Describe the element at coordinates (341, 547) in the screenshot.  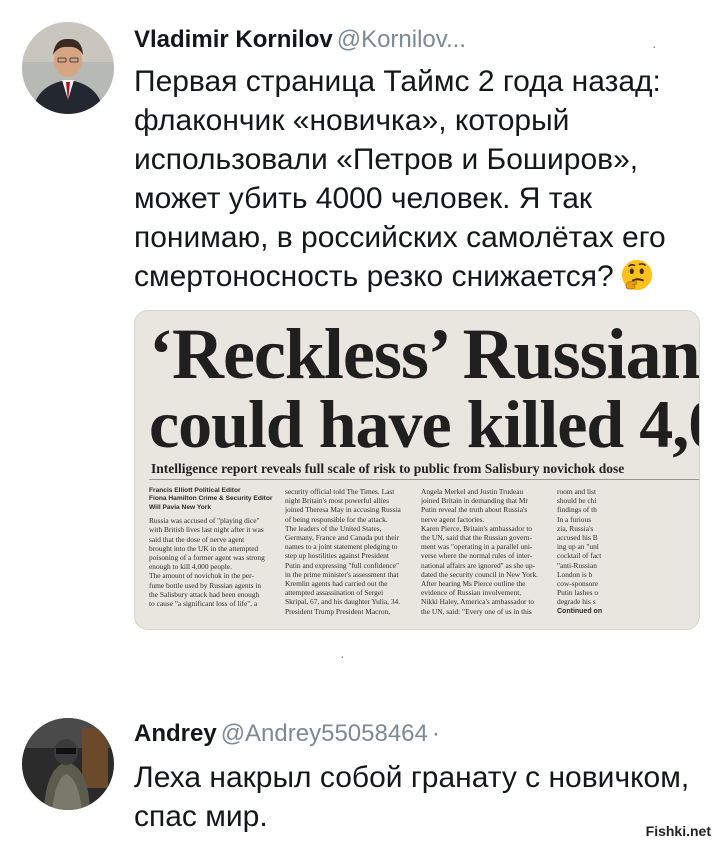
I see `column-line: names to a joint statement pledging to` at that location.